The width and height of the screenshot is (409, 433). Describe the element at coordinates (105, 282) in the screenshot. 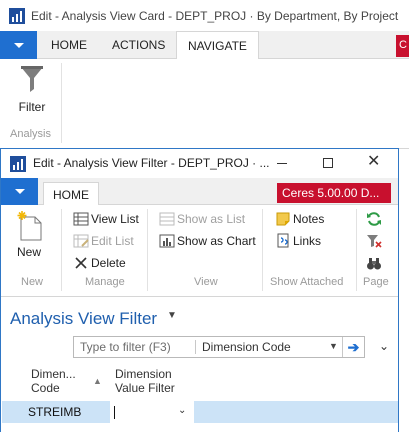

I see `ribbon-group-label-manage: Manage` at that location.